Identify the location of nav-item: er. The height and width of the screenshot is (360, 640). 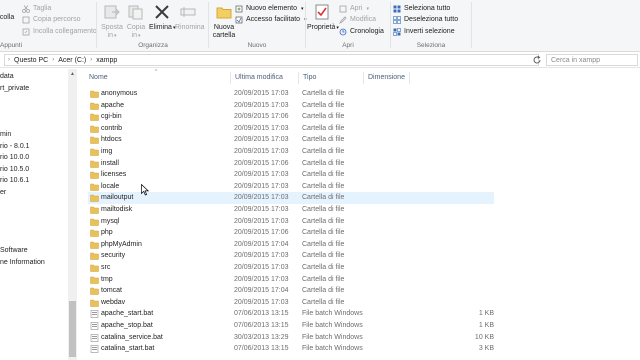
(3, 193).